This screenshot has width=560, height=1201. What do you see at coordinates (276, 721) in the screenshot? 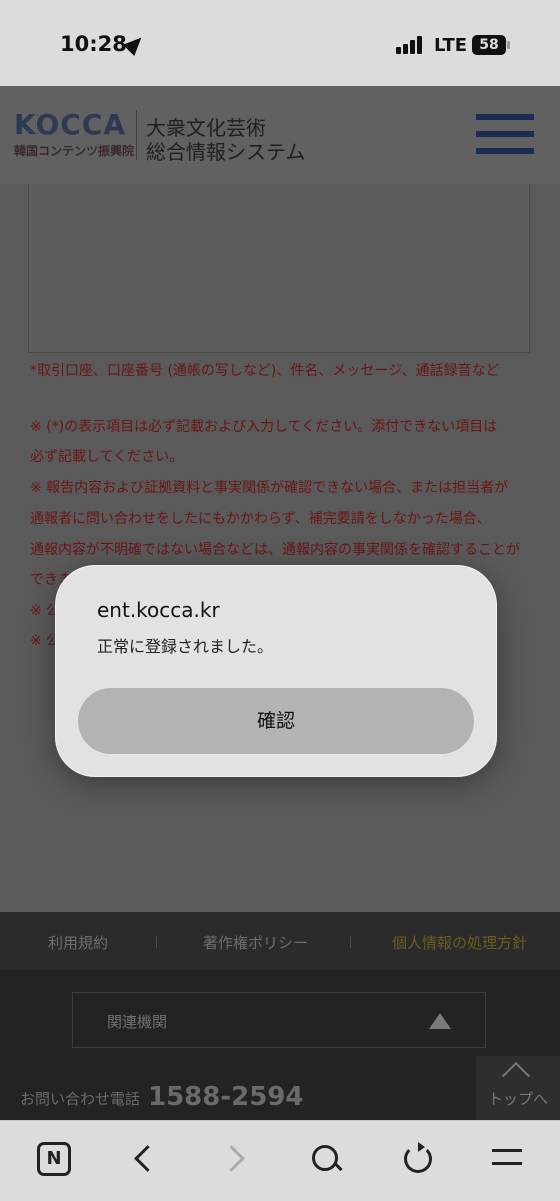
I see `confirm-button: 確認` at bounding box center [276, 721].